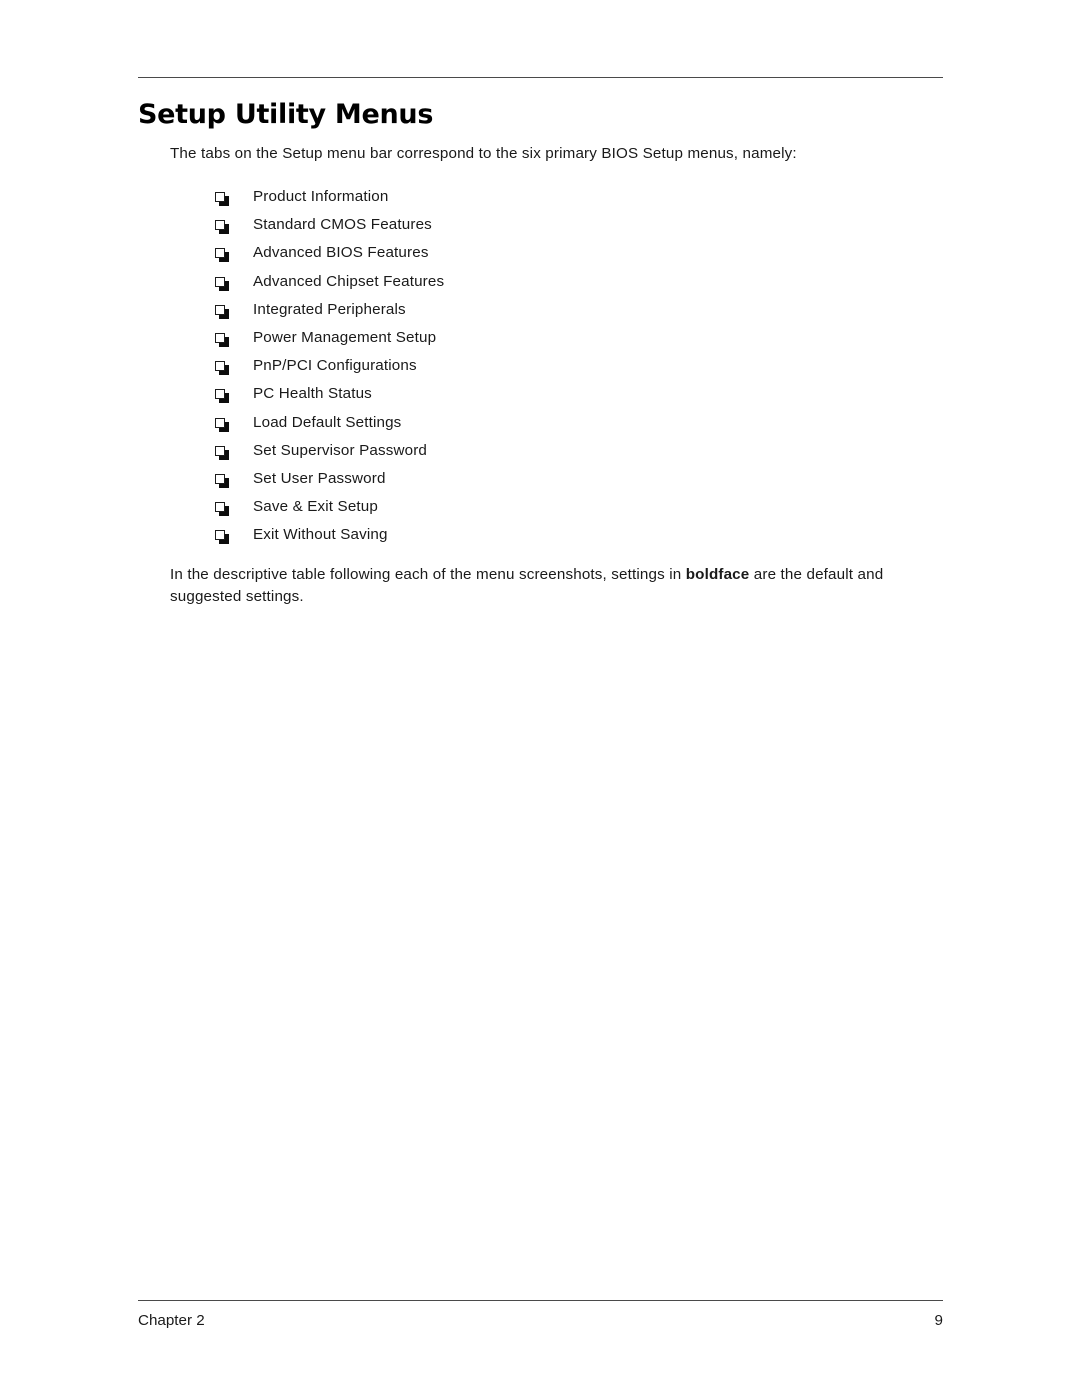  What do you see at coordinates (717, 575) in the screenshot?
I see `closing-text-bold: boldface` at bounding box center [717, 575].